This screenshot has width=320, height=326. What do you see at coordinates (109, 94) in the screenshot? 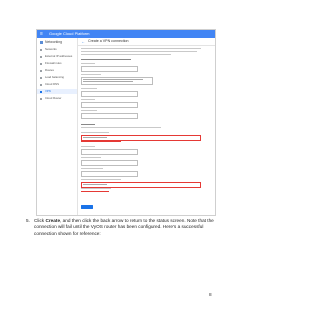
I see `network-select` at bounding box center [109, 94].